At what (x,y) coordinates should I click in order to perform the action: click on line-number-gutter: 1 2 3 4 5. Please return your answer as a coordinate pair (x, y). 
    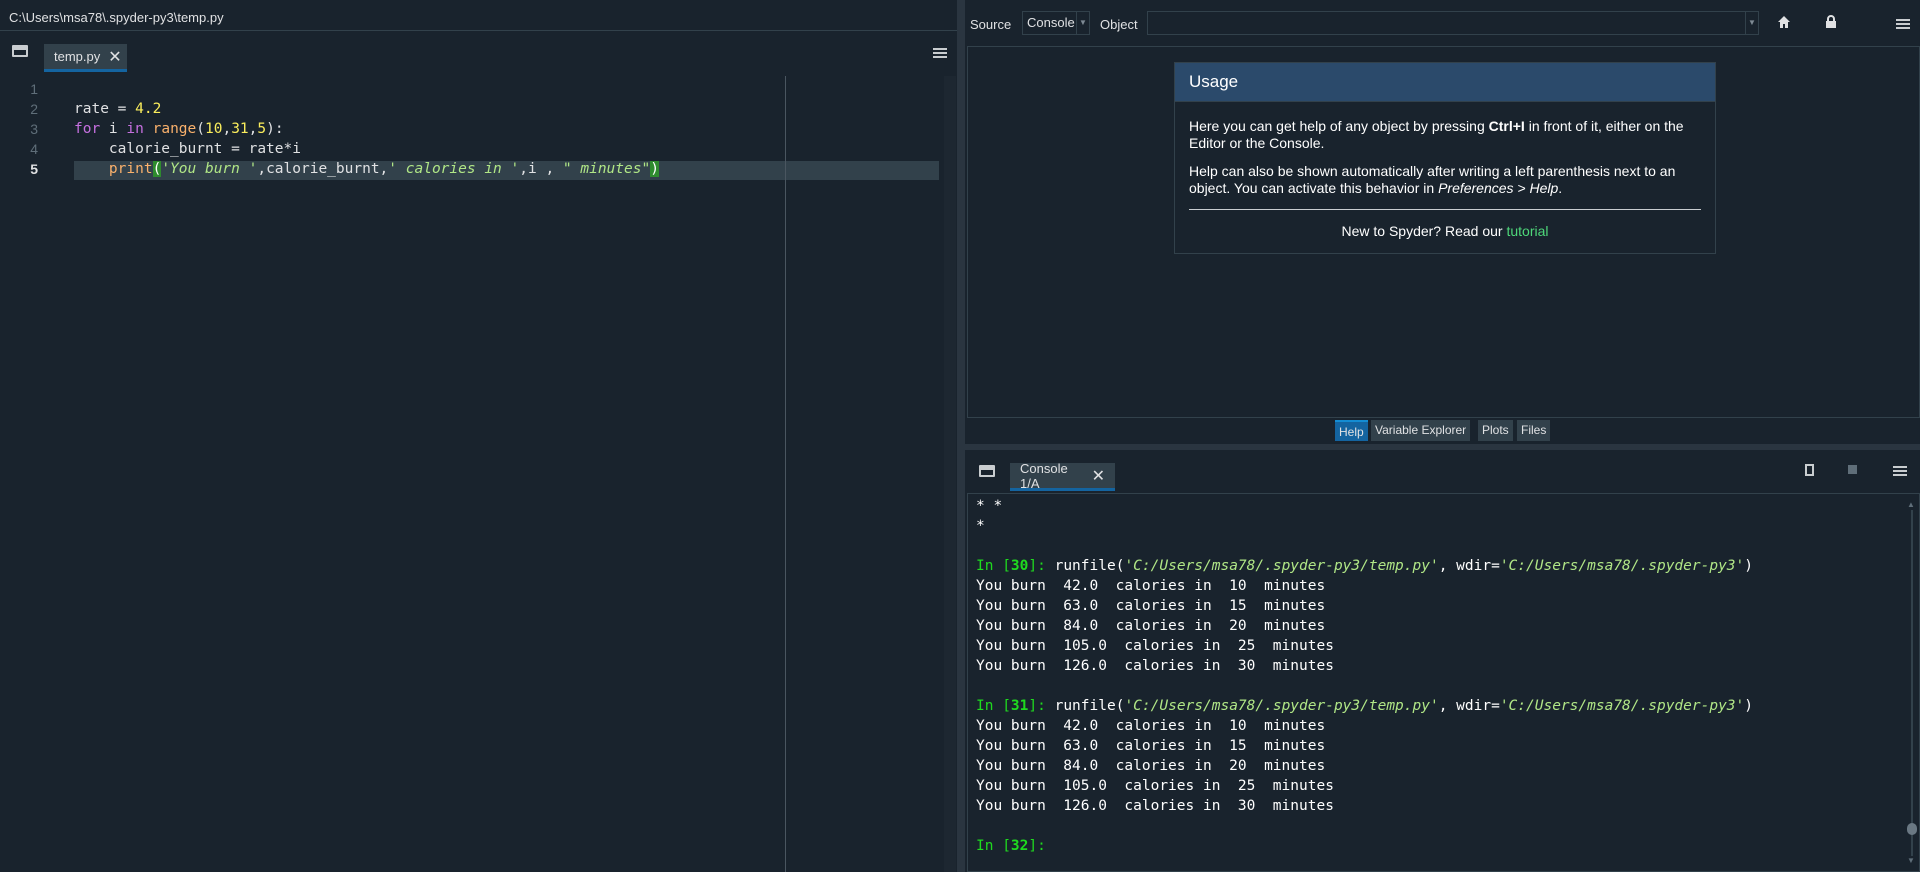
    Looking at the image, I should click on (35, 474).